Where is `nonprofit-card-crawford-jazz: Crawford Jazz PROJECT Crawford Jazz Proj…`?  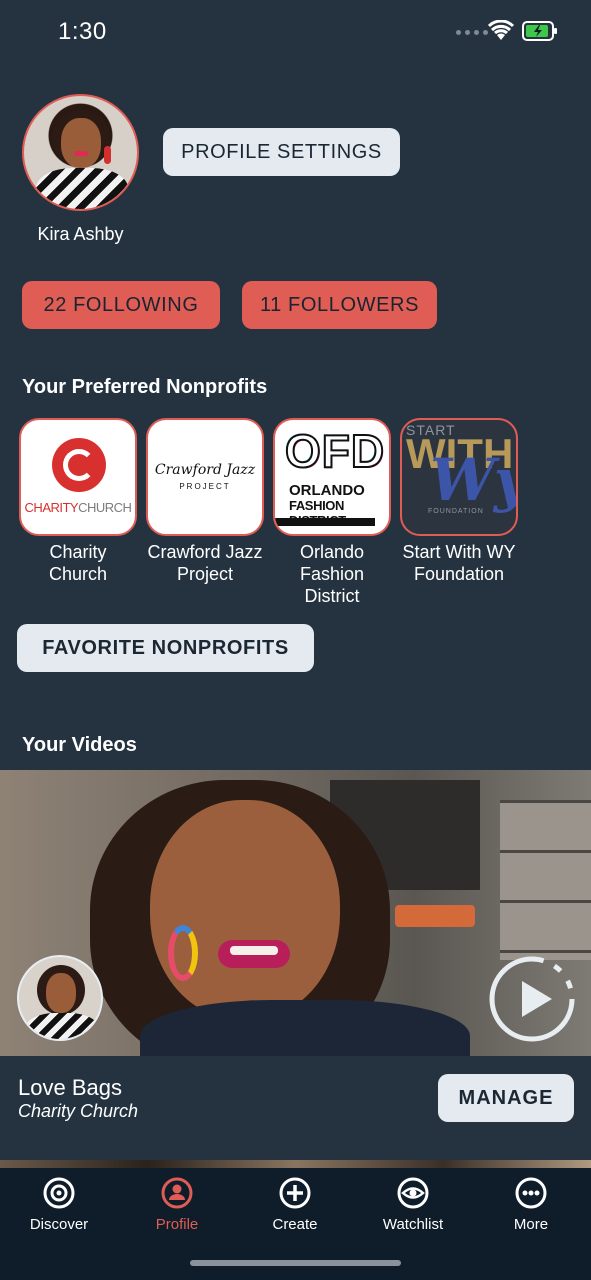 nonprofit-card-crawford-jazz: Crawford Jazz PROJECT Crawford Jazz Proj… is located at coordinates (205, 501).